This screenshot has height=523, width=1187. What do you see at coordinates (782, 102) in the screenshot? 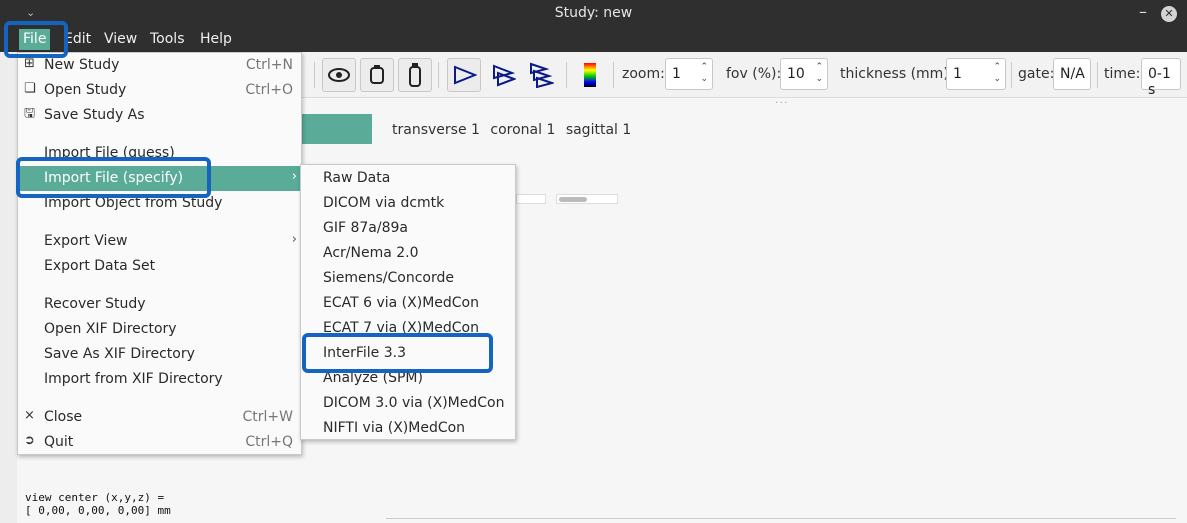
I see `pane-handle-icon: ···` at bounding box center [782, 102].